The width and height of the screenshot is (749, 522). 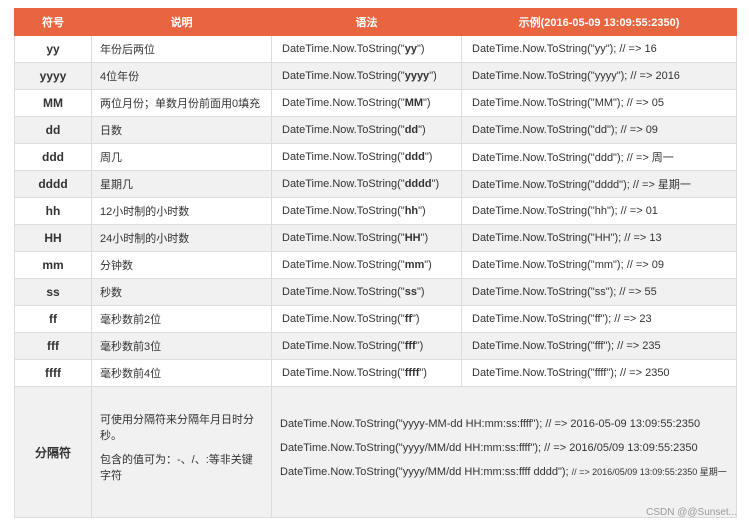 What do you see at coordinates (181, 373) in the screenshot?
I see `format-description: 毫秒数前4位` at bounding box center [181, 373].